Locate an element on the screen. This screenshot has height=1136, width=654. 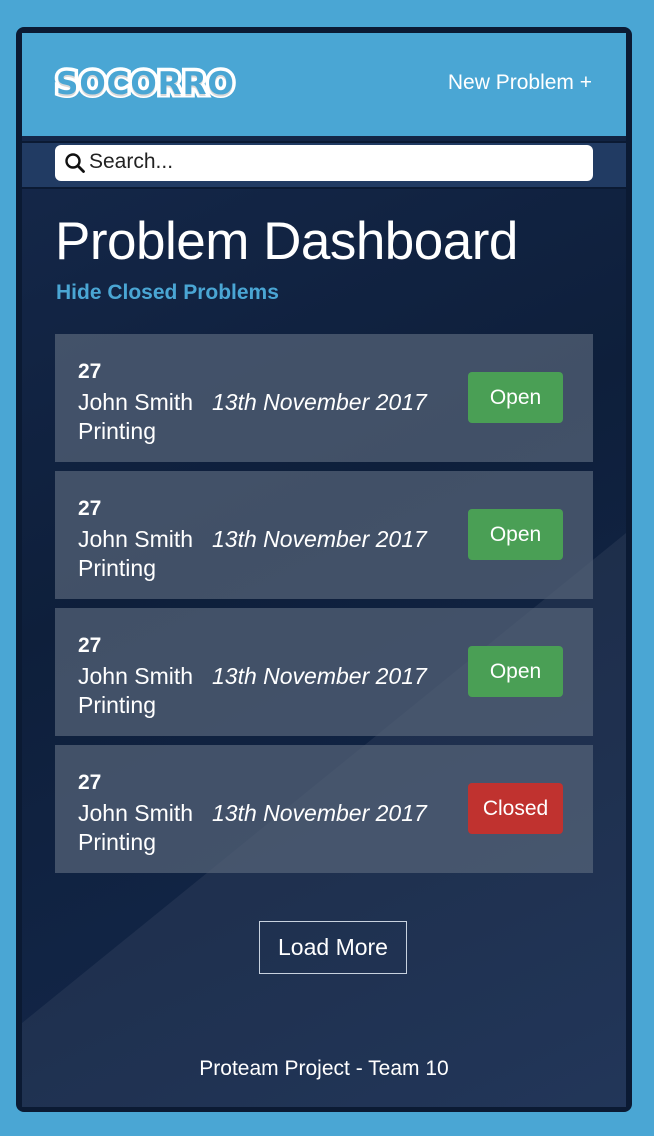
app-header: SOCORRO New Problem + is located at coordinates (324, 84).